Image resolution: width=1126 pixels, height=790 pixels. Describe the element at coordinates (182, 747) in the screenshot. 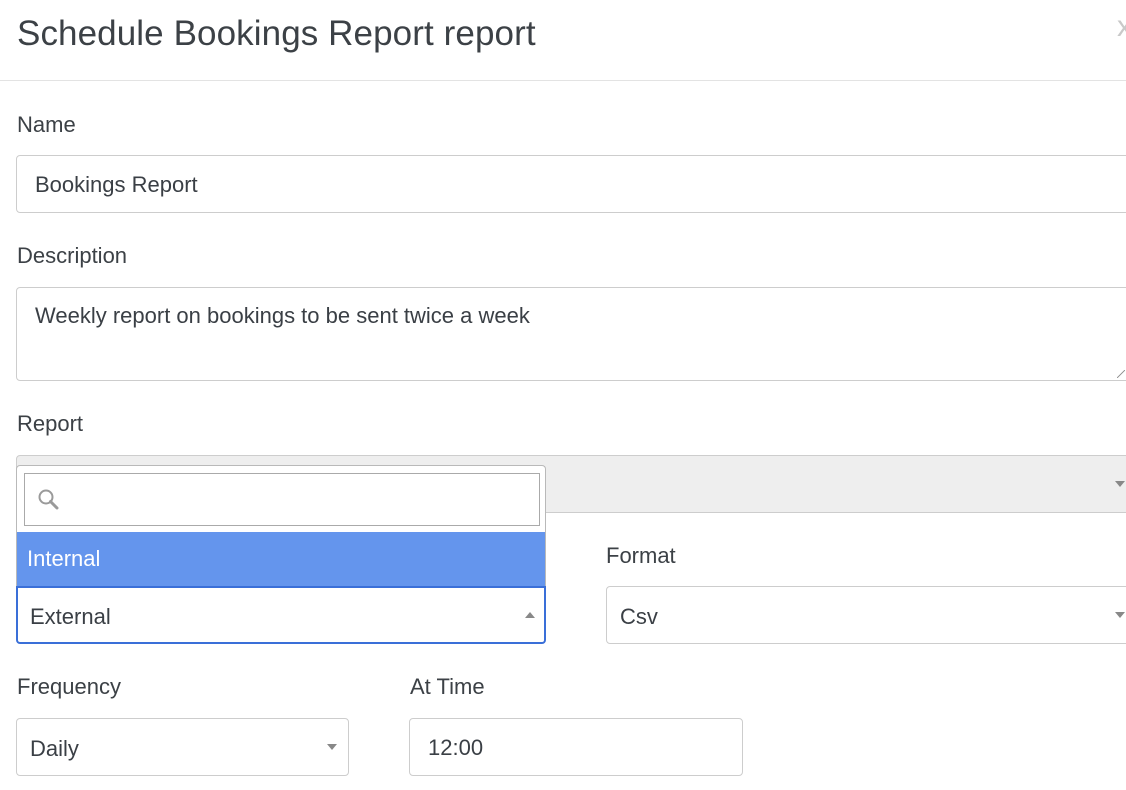

I see `frequency-select: Daily` at that location.